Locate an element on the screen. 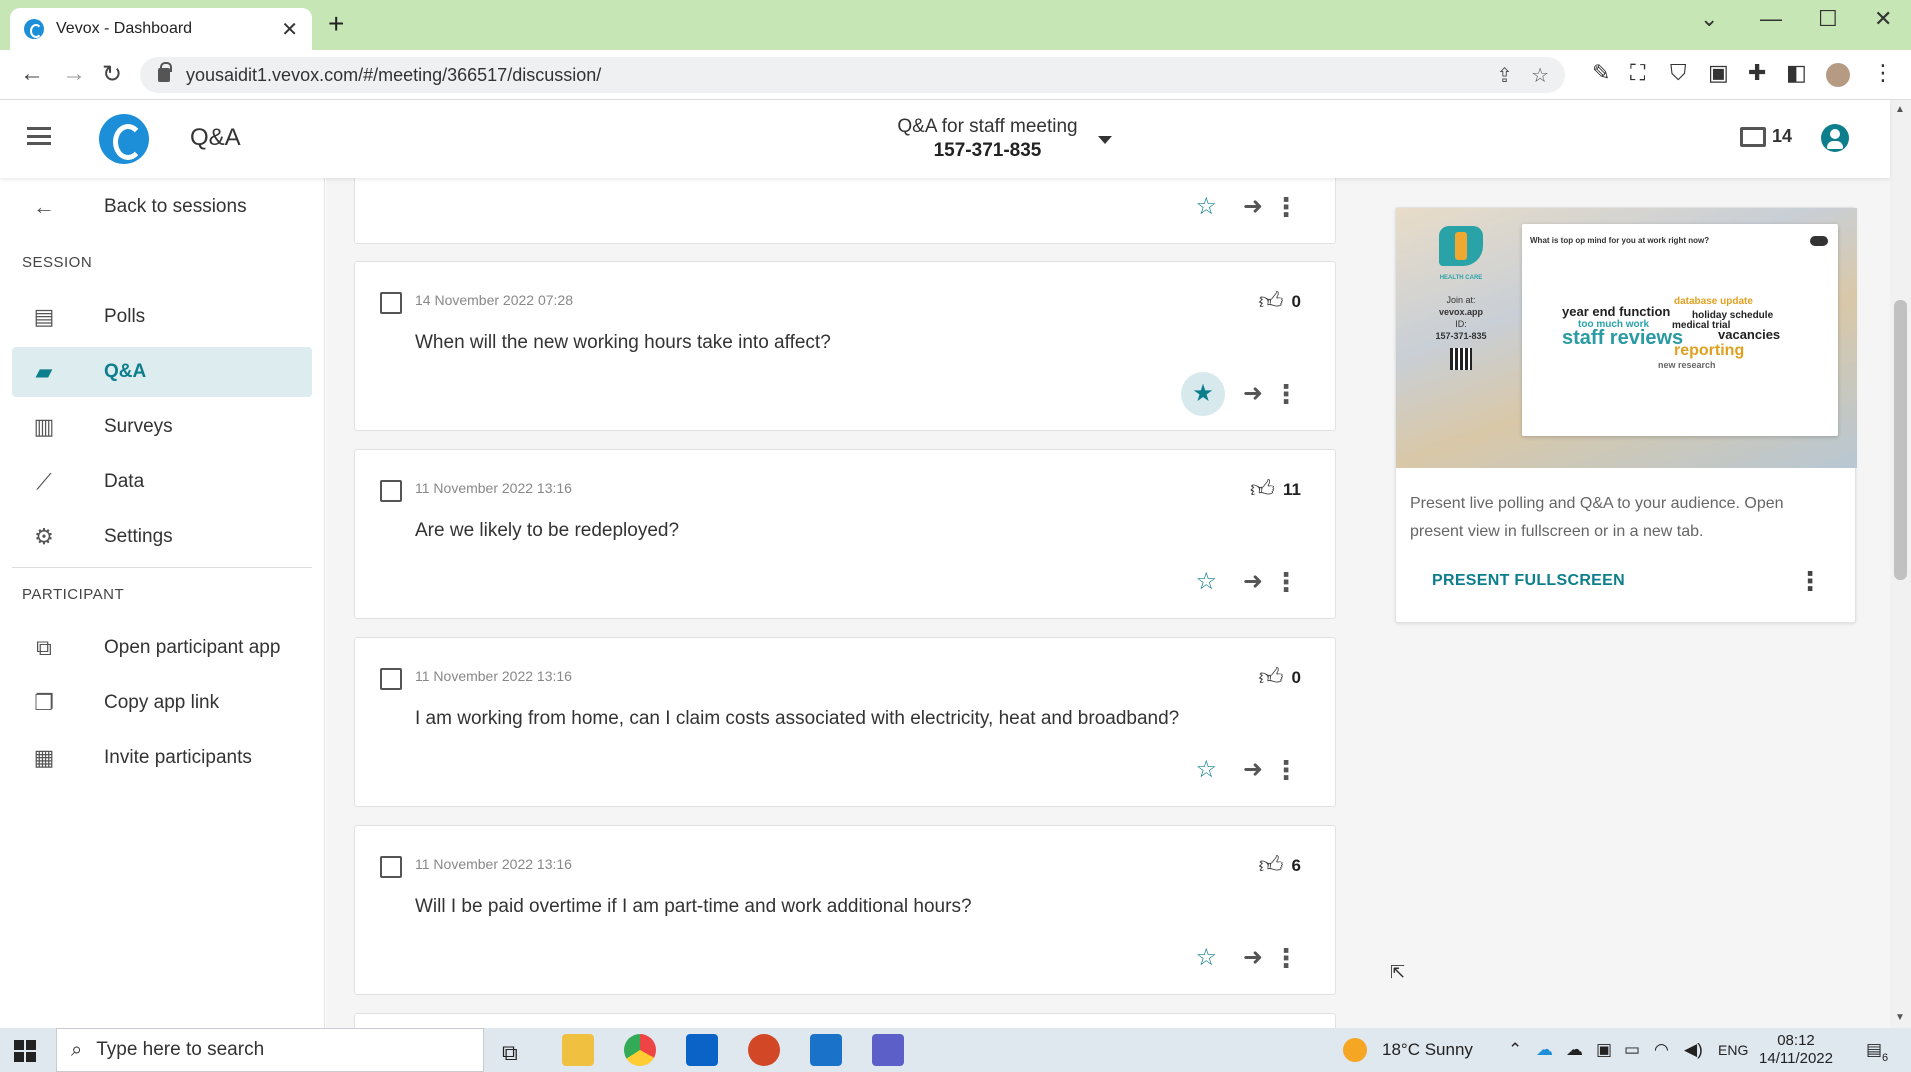 The image size is (1911, 1072). word-cloud-word: reporting is located at coordinates (1709, 350).